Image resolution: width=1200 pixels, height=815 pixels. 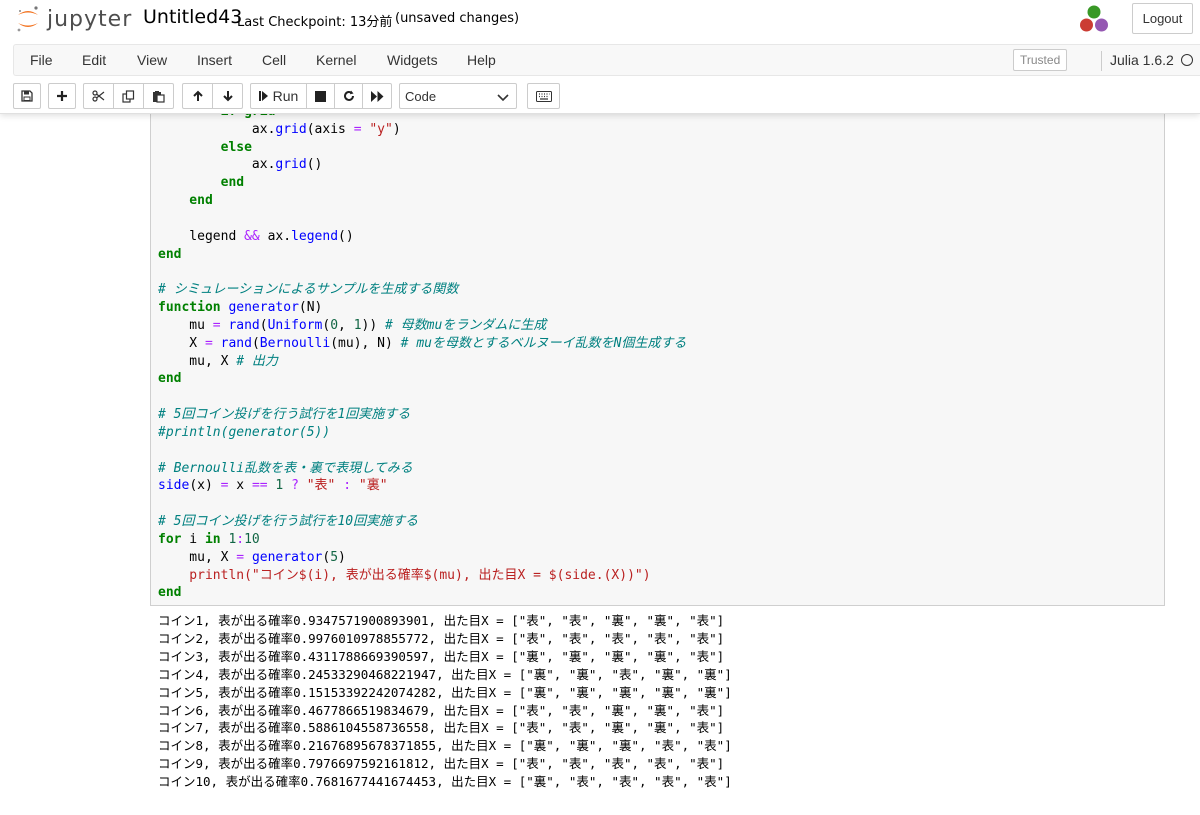 I want to click on restart-icon, so click(x=348, y=95).